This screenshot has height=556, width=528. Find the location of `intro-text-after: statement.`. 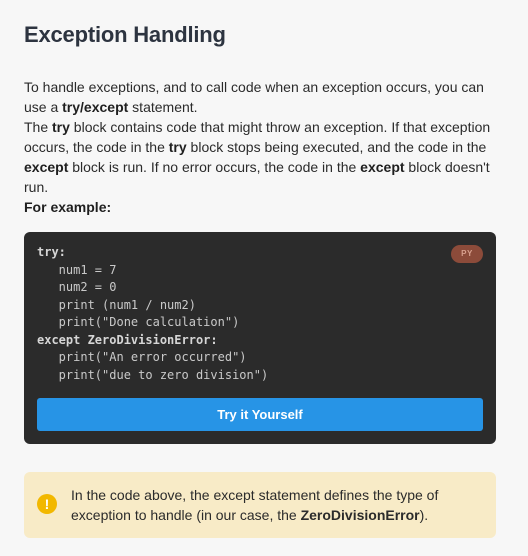

intro-text-after: statement. is located at coordinates (163, 107).